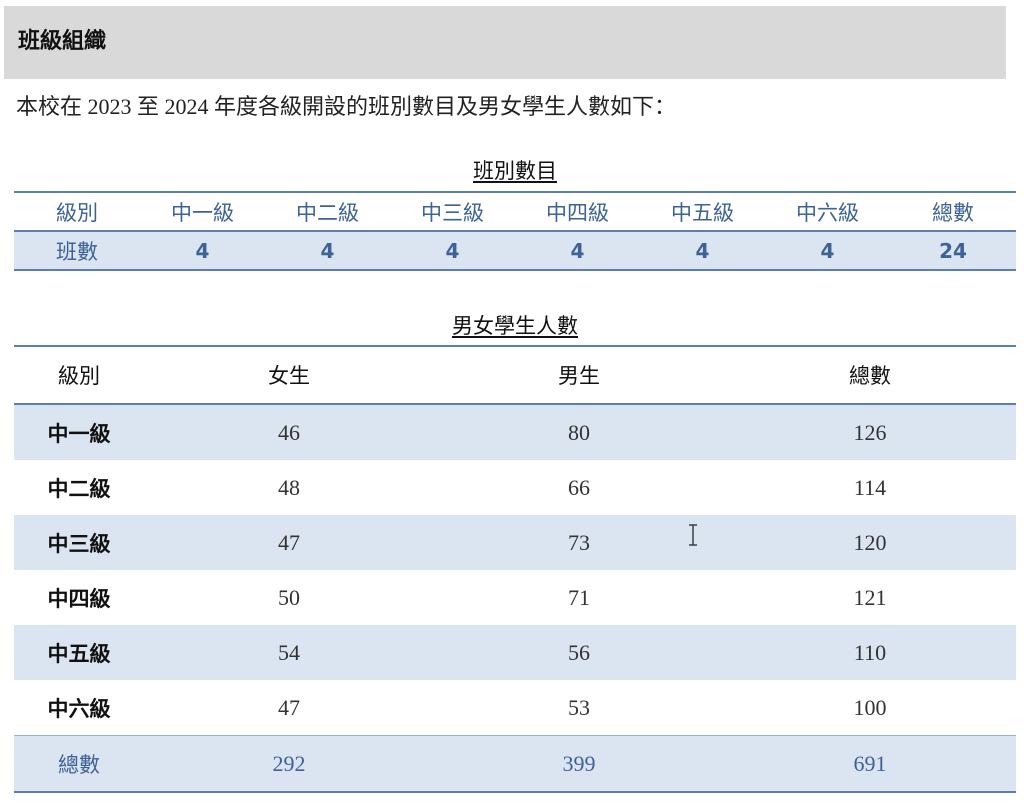 The image size is (1024, 804). Describe the element at coordinates (953, 250) in the screenshot. I see `value-cell: 24` at that location.